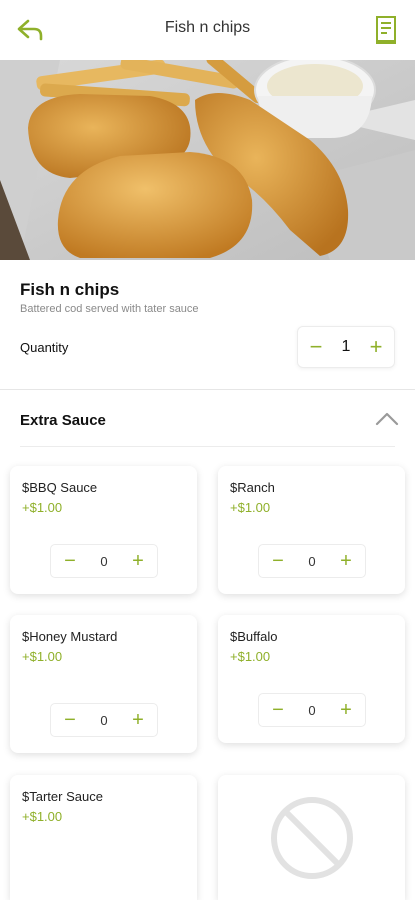 The height and width of the screenshot is (900, 415). Describe the element at coordinates (387, 418) in the screenshot. I see `chevron-up-icon` at that location.